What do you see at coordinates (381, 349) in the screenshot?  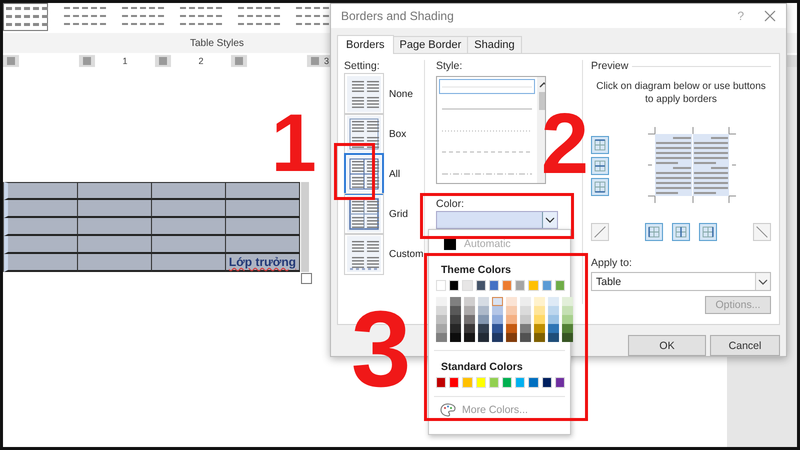 I see `step-number: 3` at bounding box center [381, 349].